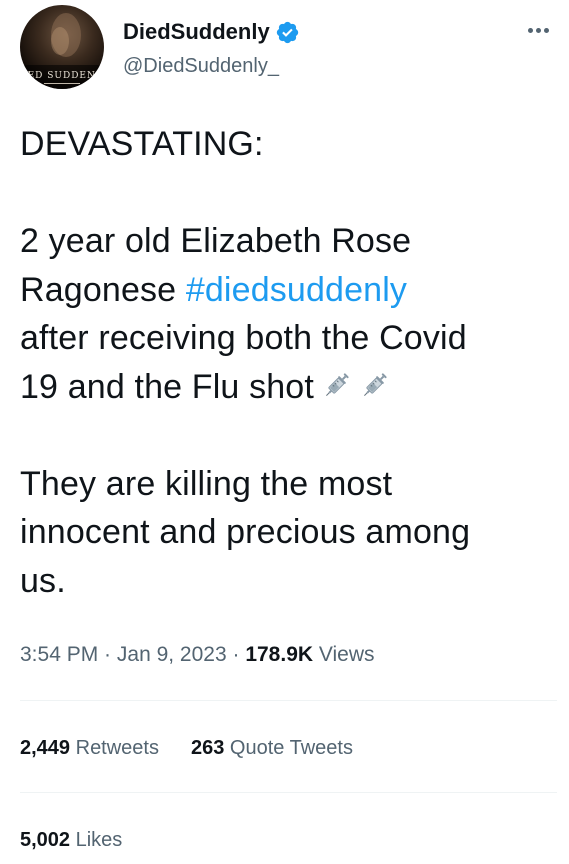 The height and width of the screenshot is (864, 569). Describe the element at coordinates (196, 32) in the screenshot. I see `display-name: DiedSuddenly` at that location.